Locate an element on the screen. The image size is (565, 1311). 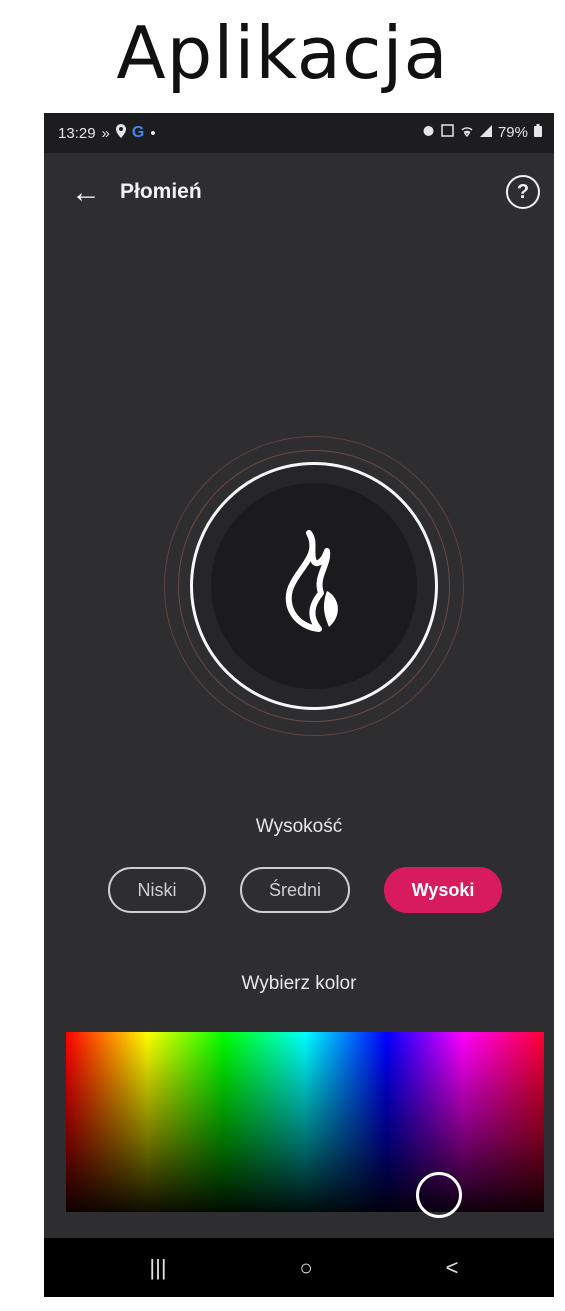
color-picker-knob is located at coordinates (439, 1195).